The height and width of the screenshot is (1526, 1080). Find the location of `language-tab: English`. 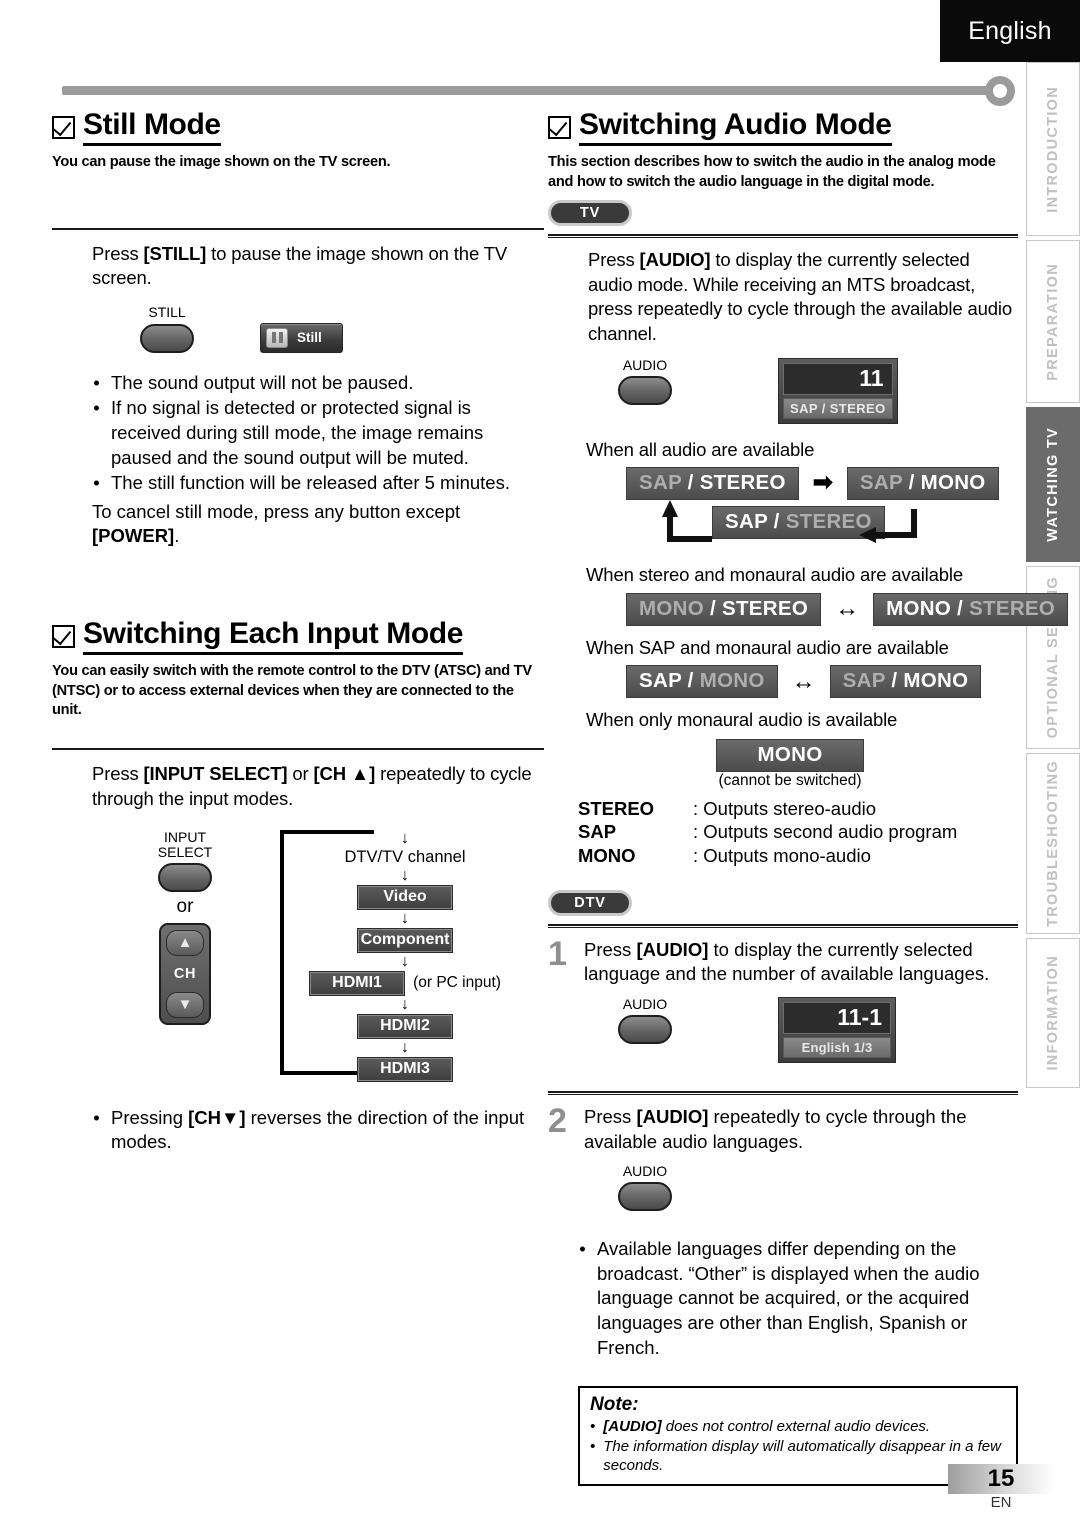

language-tab: English is located at coordinates (1010, 31).